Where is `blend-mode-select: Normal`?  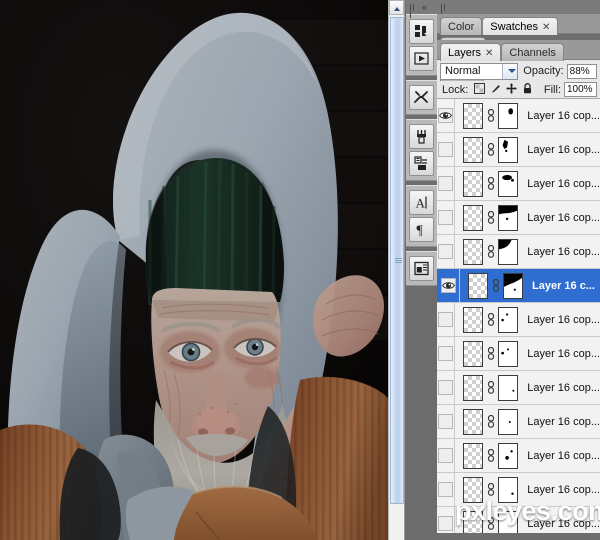 blend-mode-select: Normal is located at coordinates (479, 71).